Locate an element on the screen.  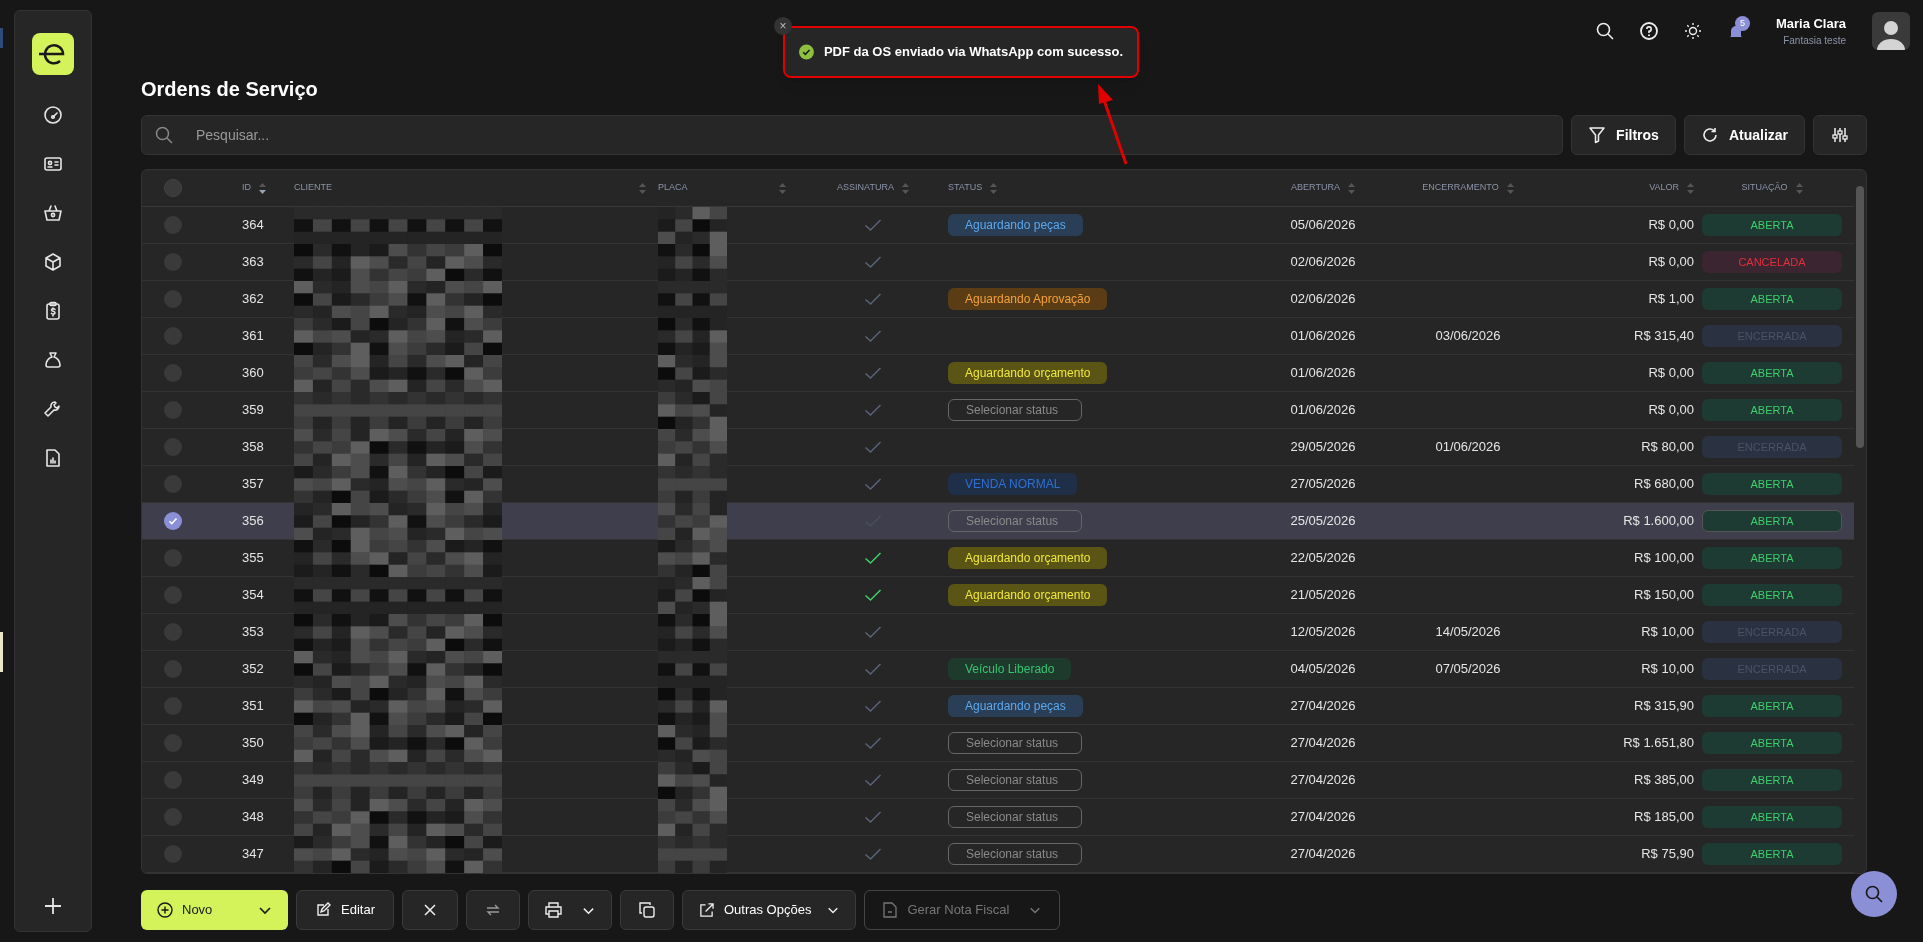
edit-button: Editar is located at coordinates (345, 910).